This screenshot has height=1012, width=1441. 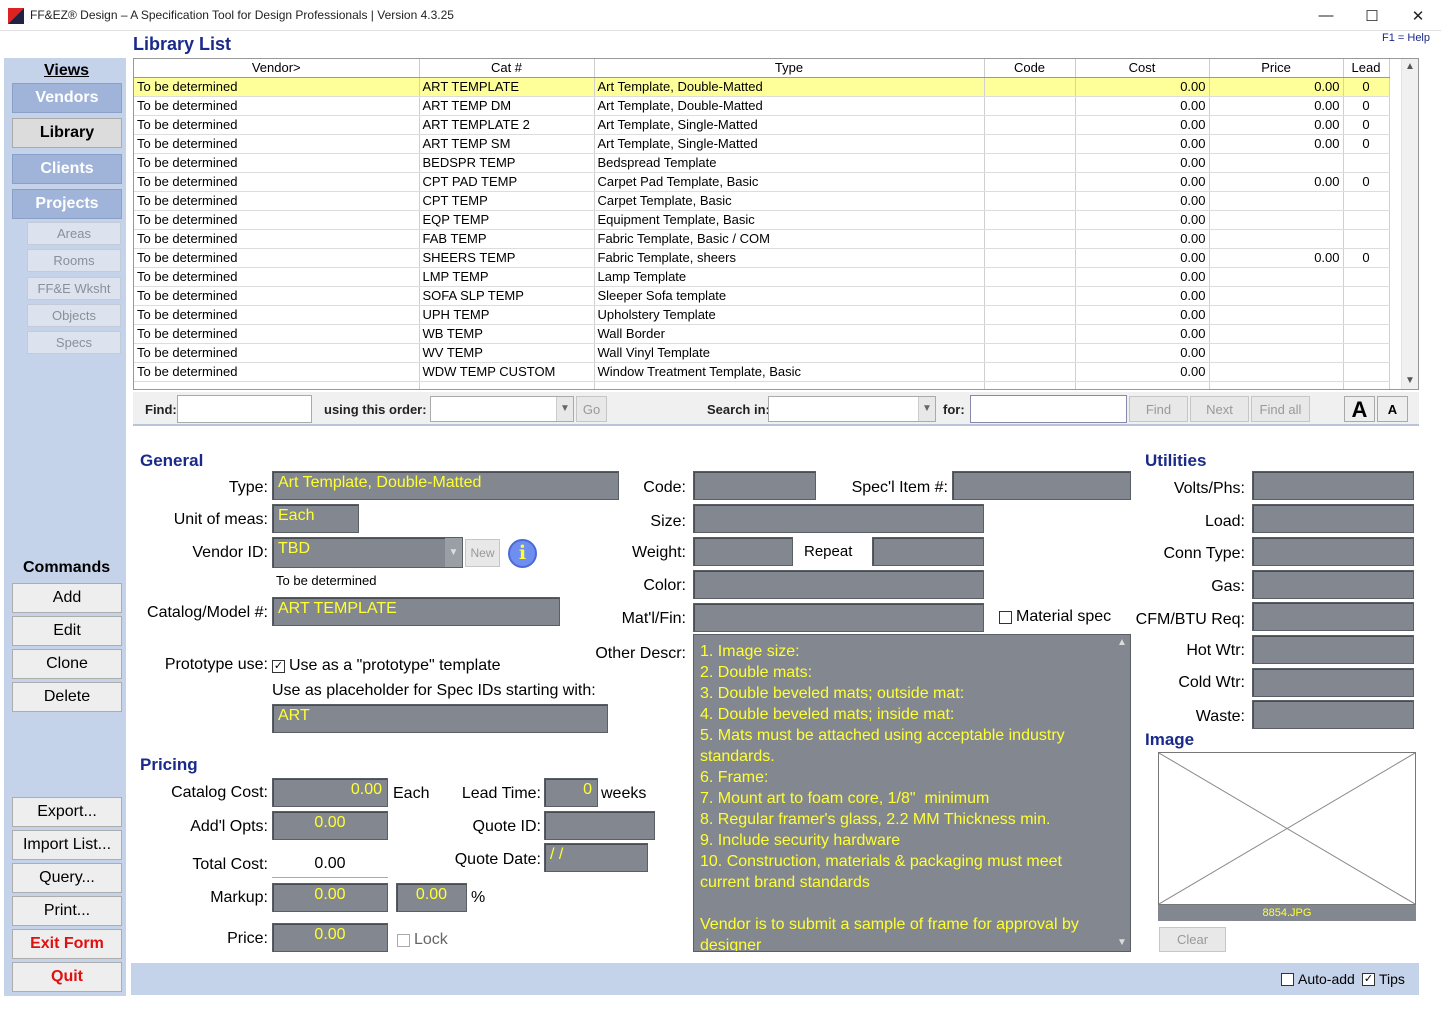 I want to click on weight-field, so click(x=743, y=551).